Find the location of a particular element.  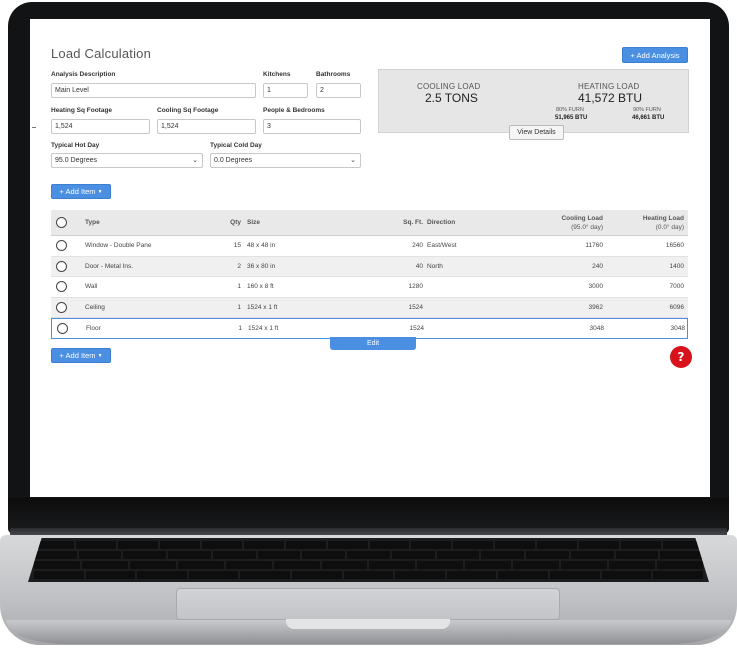

select-all-radio is located at coordinates (61, 222).